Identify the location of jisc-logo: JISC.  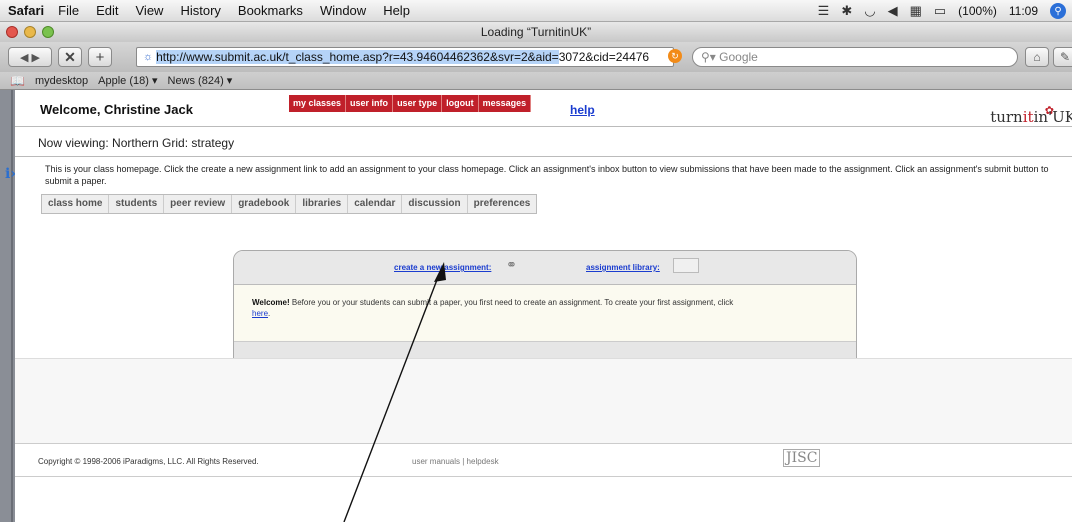
(802, 458).